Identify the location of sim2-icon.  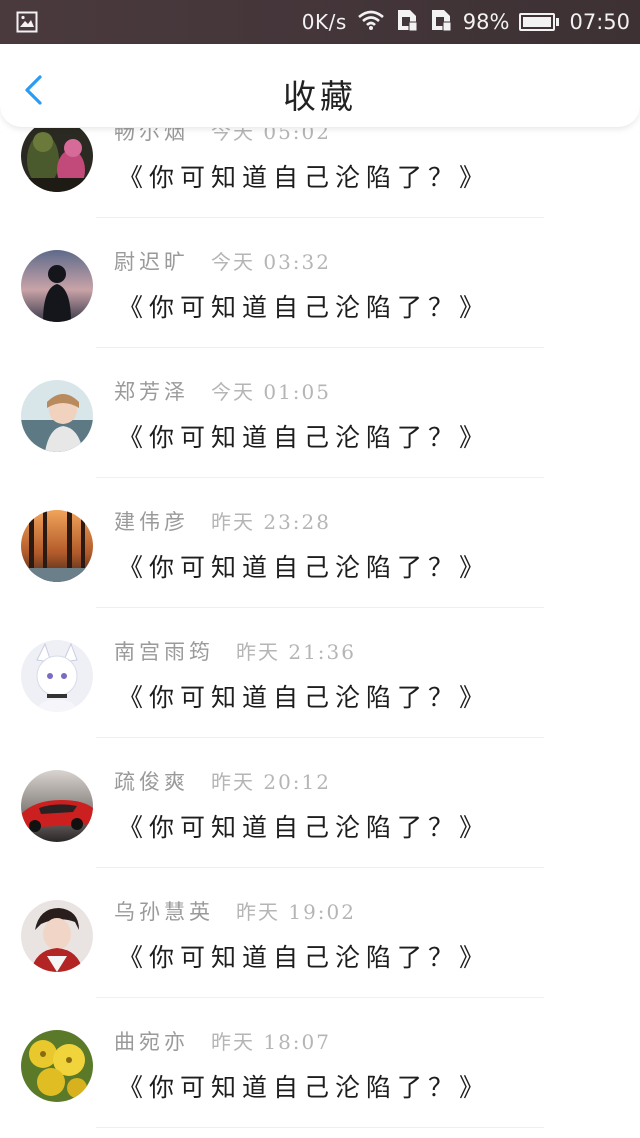
(441, 22).